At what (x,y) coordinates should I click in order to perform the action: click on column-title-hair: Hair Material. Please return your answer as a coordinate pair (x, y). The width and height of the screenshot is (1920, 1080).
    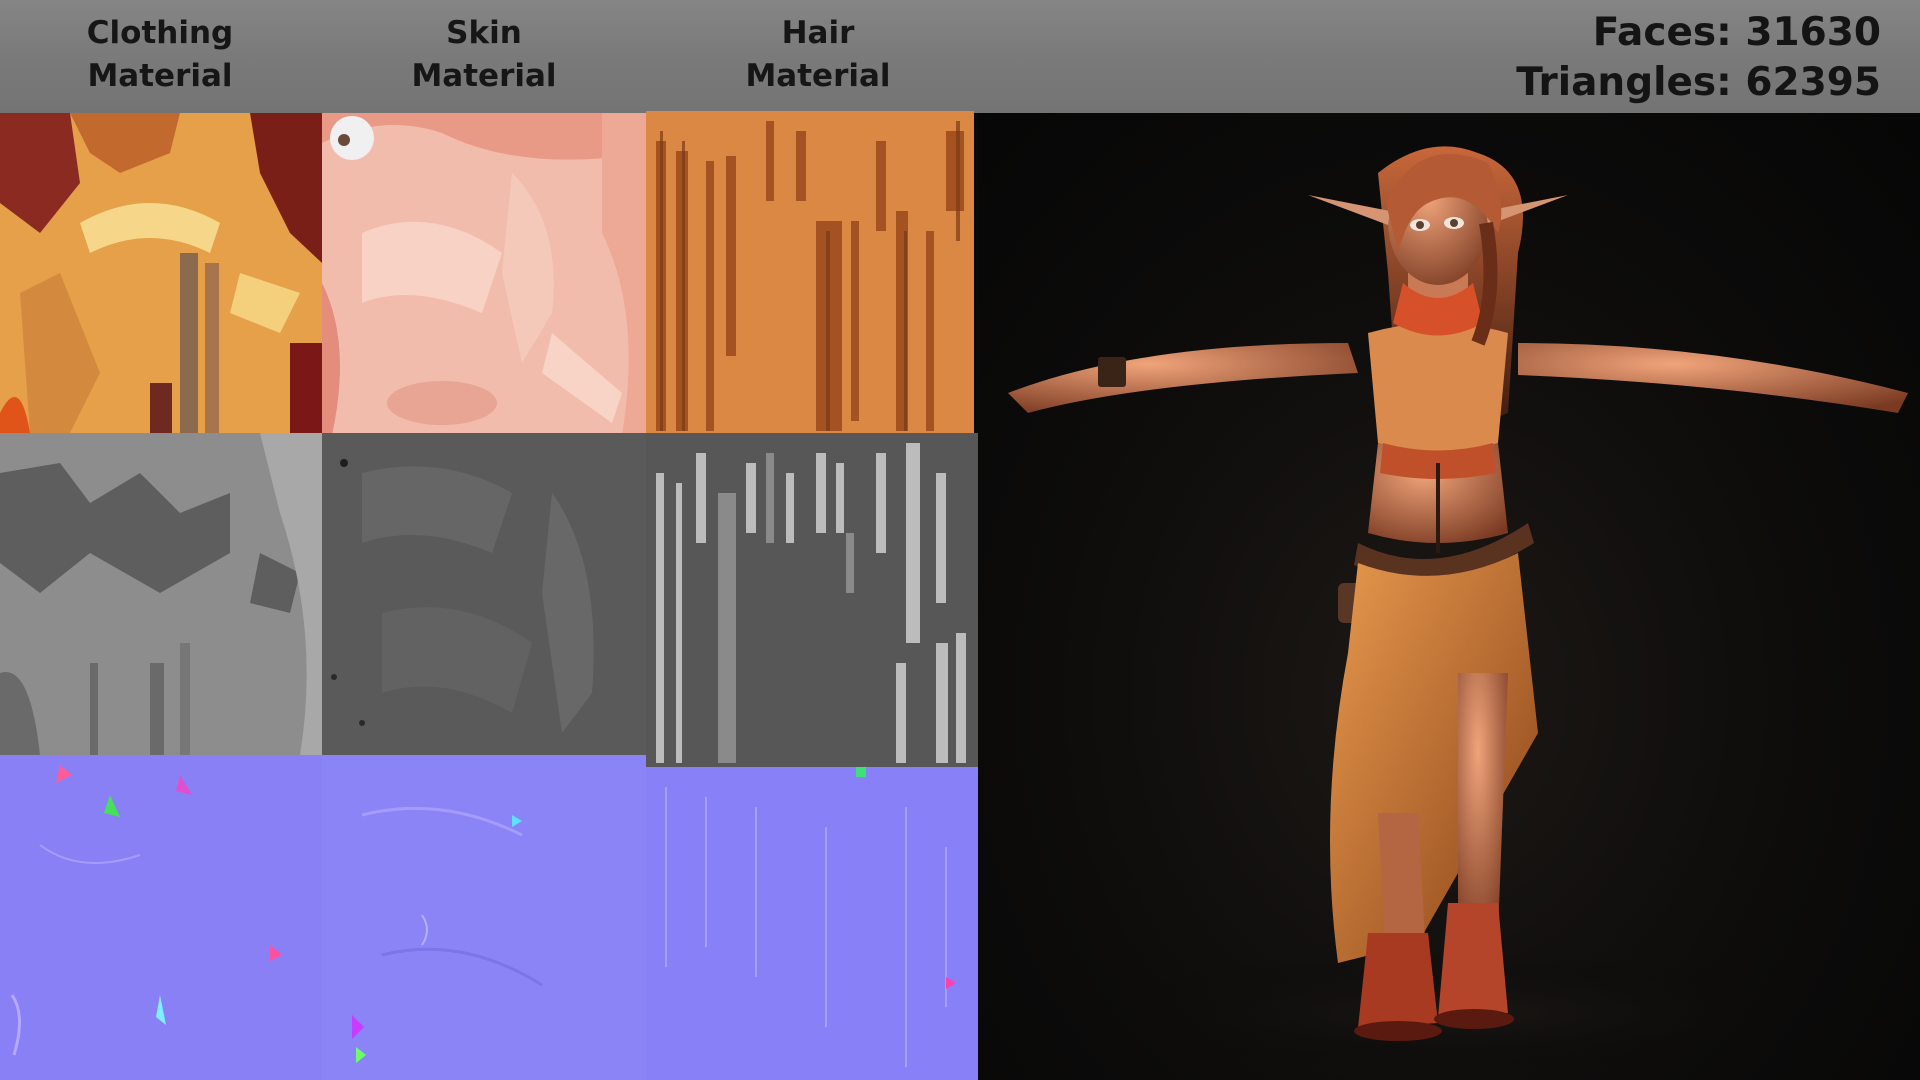
    Looking at the image, I should click on (818, 54).